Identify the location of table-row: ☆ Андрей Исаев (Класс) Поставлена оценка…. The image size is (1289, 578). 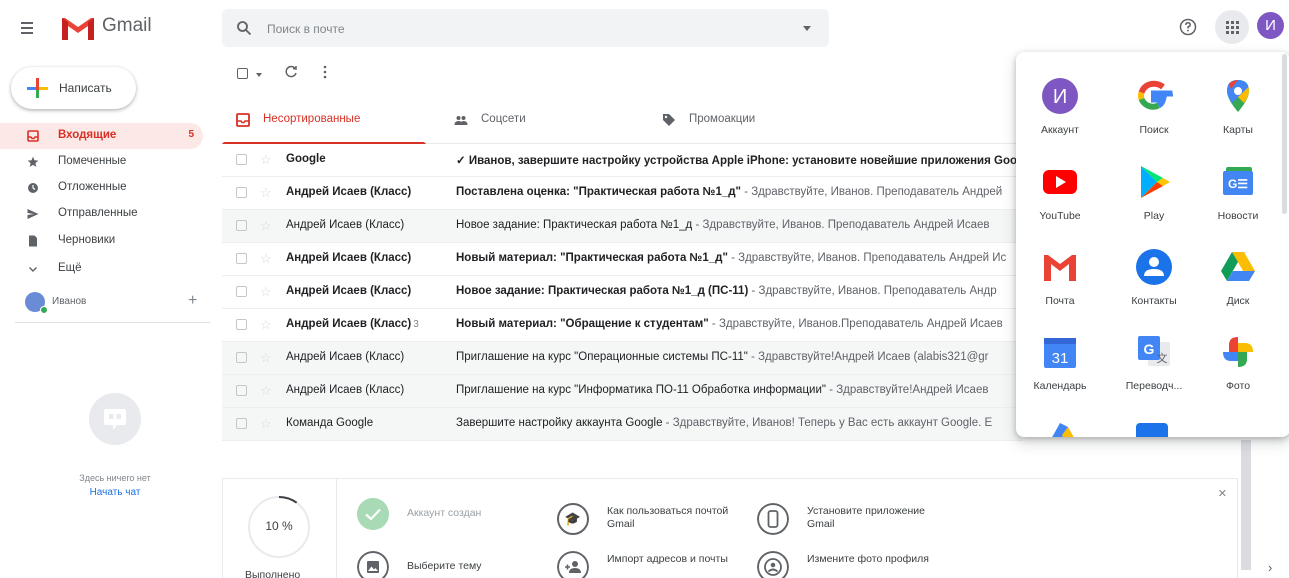
(622, 193).